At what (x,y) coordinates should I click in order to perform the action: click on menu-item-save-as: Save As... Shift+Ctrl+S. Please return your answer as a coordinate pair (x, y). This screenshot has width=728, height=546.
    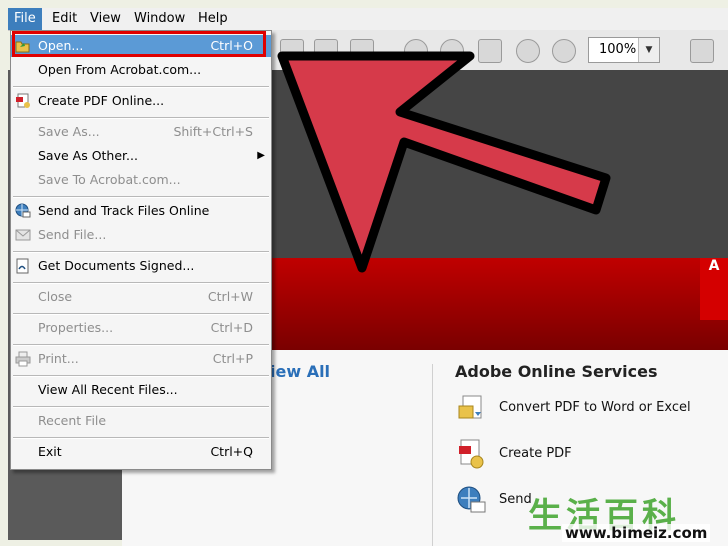
    Looking at the image, I should click on (141, 132).